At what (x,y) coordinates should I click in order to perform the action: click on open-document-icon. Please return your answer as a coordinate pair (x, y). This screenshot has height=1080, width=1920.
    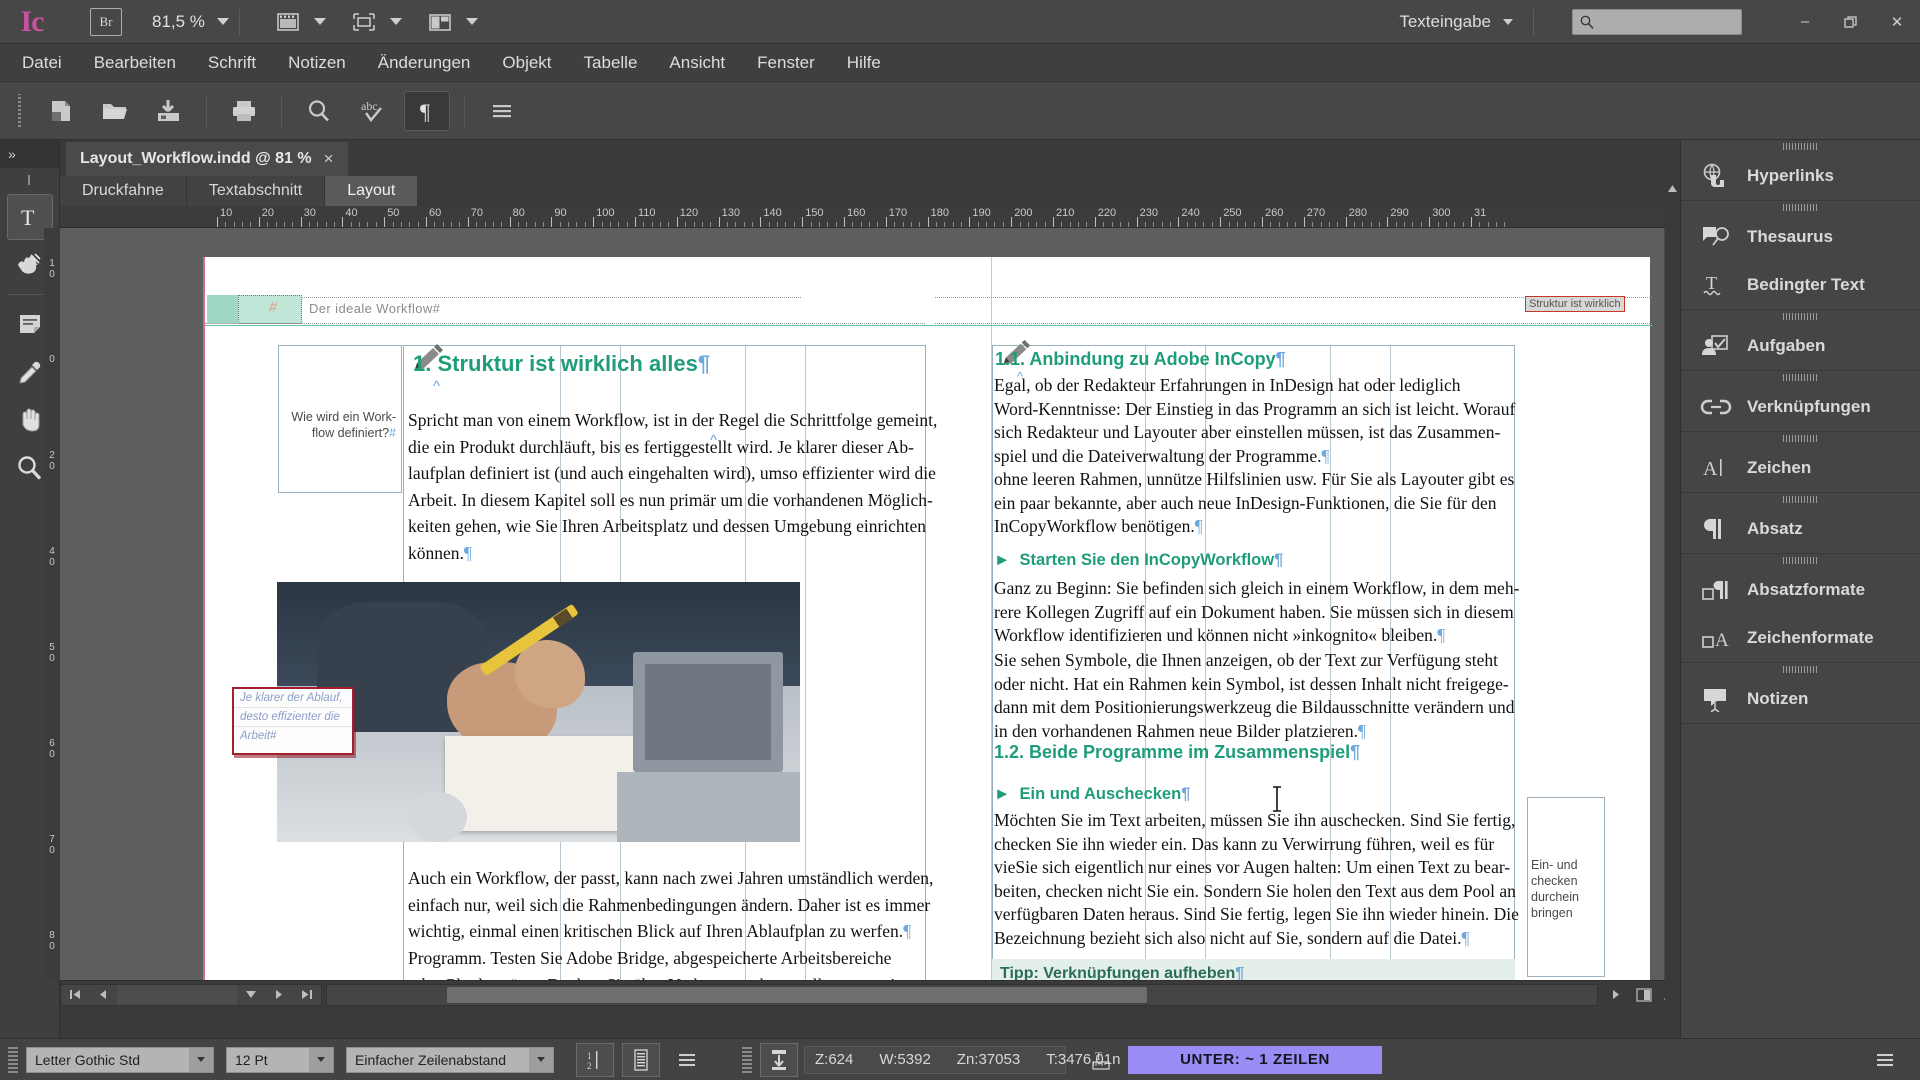
    Looking at the image, I should click on (115, 111).